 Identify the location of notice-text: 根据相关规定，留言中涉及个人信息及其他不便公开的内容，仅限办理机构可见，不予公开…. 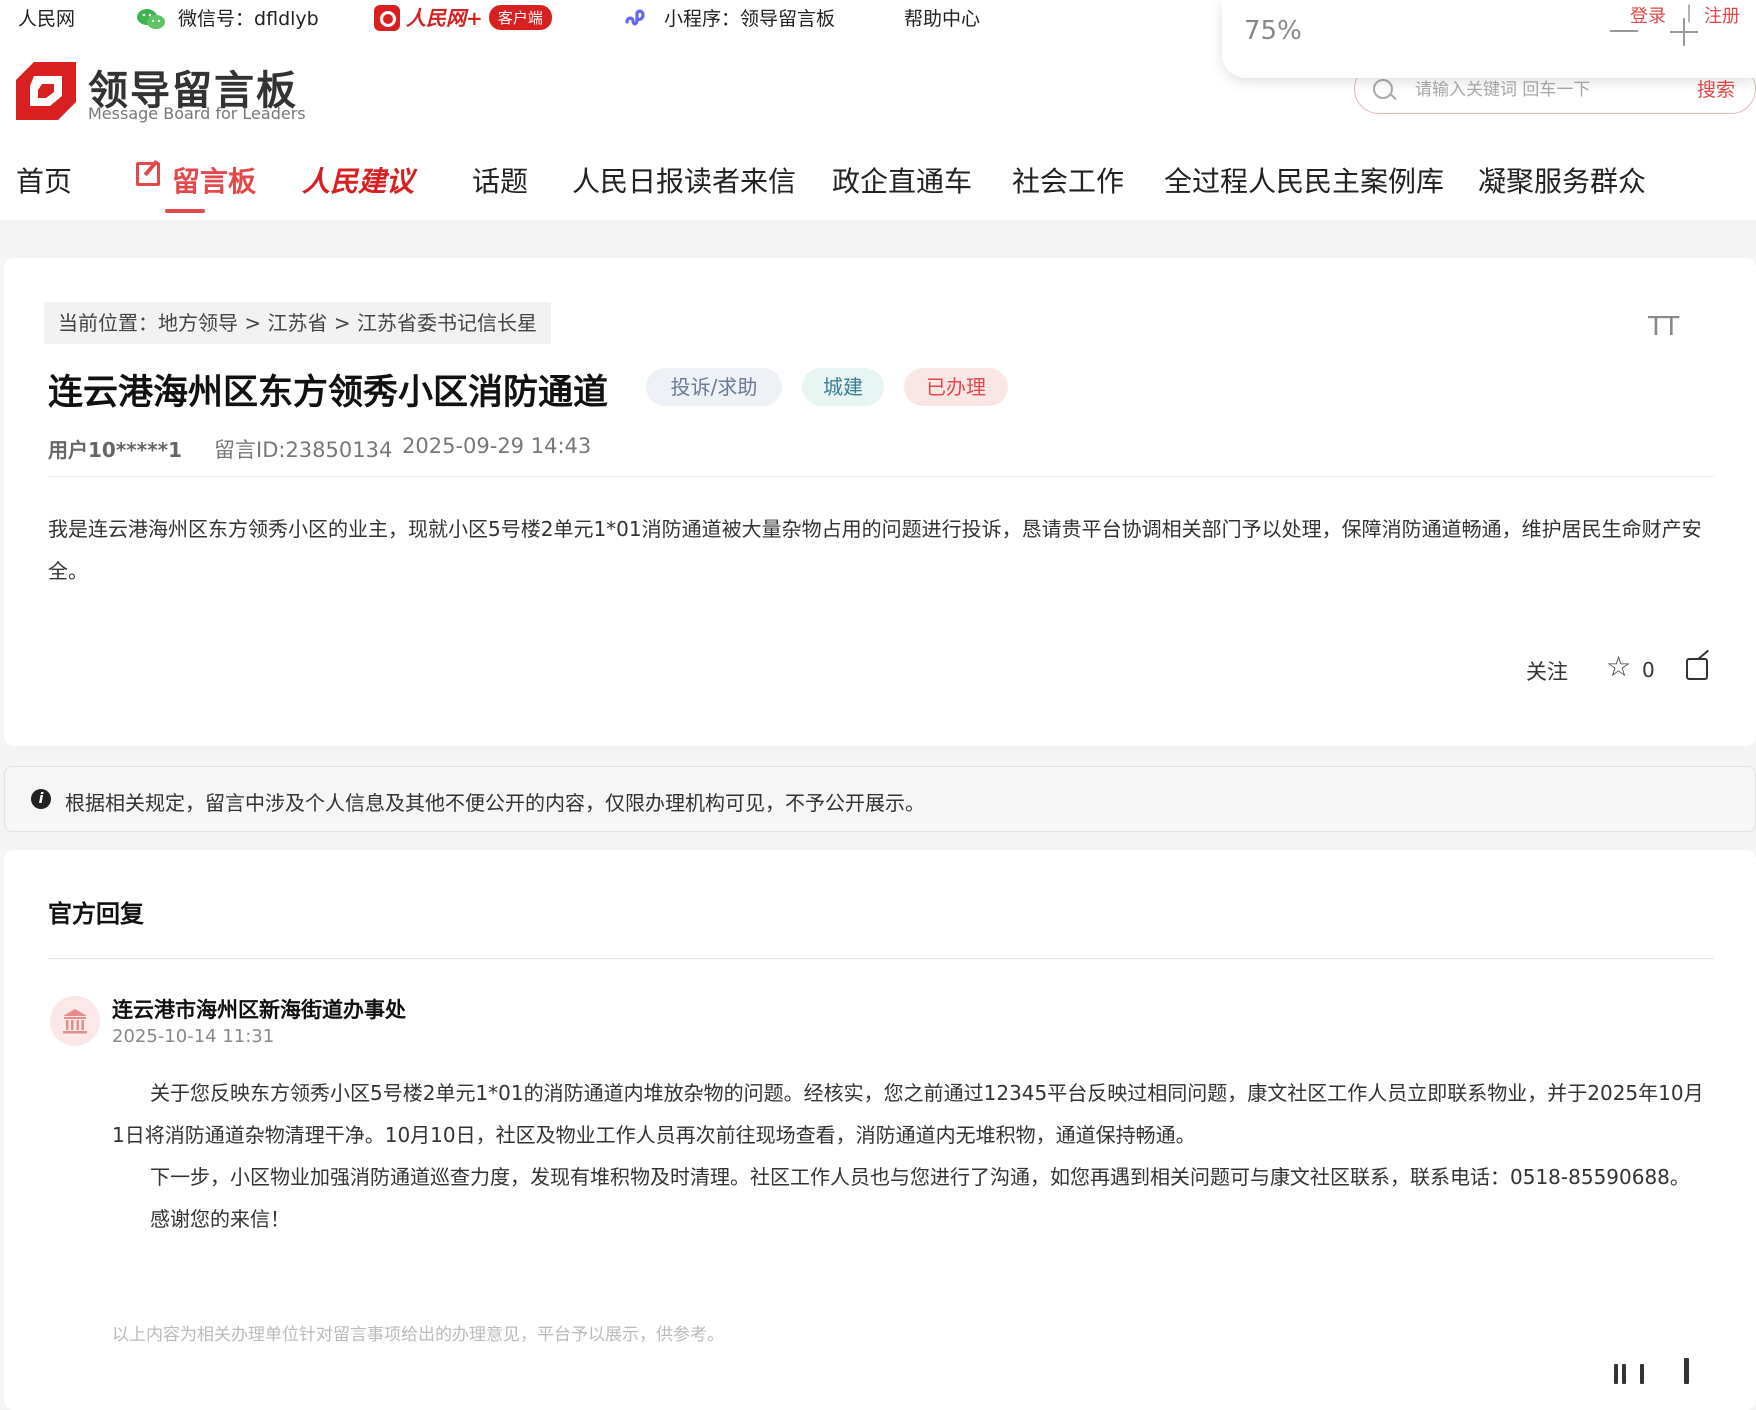
(495, 803).